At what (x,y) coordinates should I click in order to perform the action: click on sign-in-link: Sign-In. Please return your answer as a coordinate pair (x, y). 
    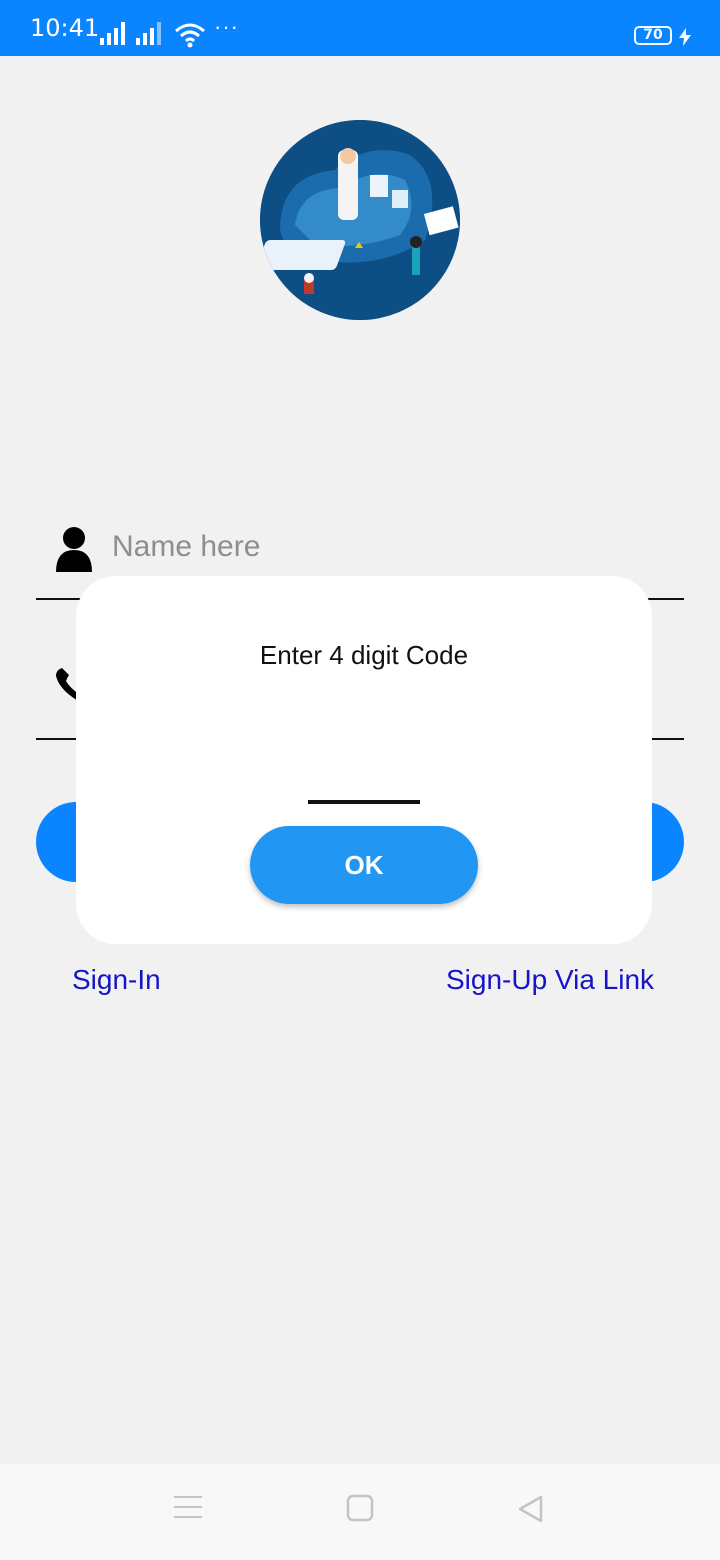
    Looking at the image, I should click on (116, 980).